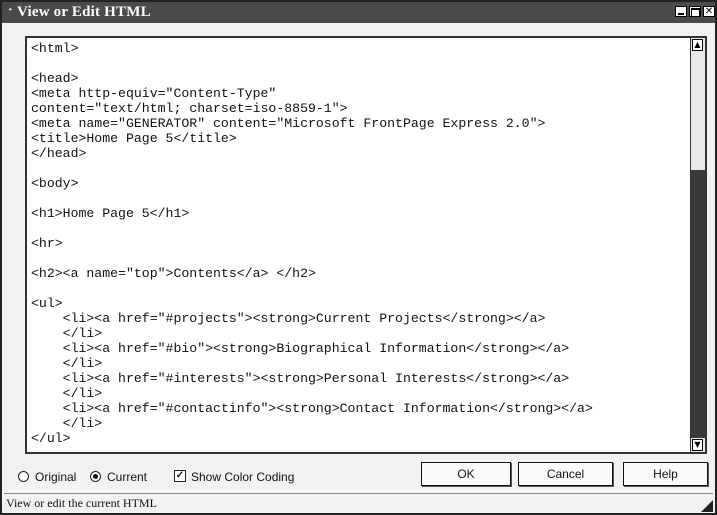 The image size is (717, 515). I want to click on code-line: <h2><a name="top">Contents</a> </h2>, so click(173, 273).